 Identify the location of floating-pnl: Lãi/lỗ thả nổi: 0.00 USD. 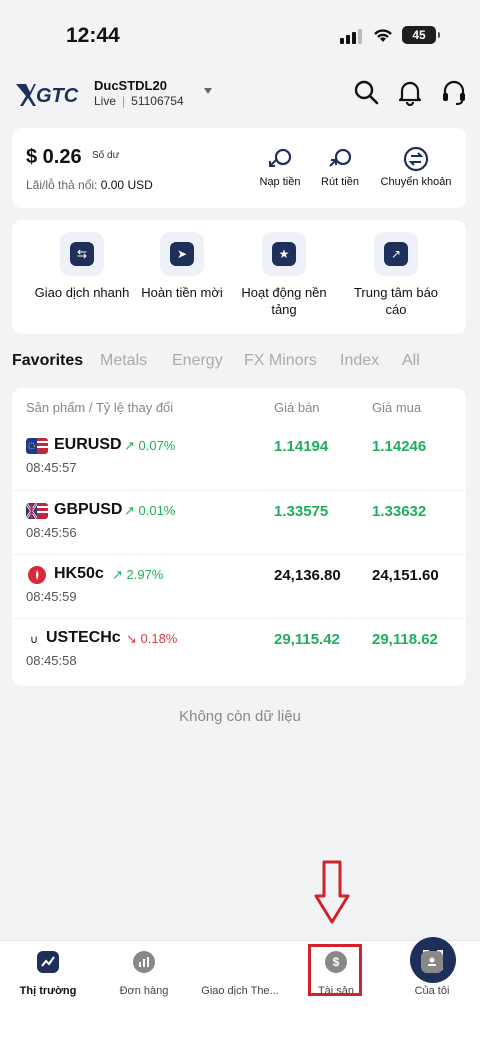
(89, 185).